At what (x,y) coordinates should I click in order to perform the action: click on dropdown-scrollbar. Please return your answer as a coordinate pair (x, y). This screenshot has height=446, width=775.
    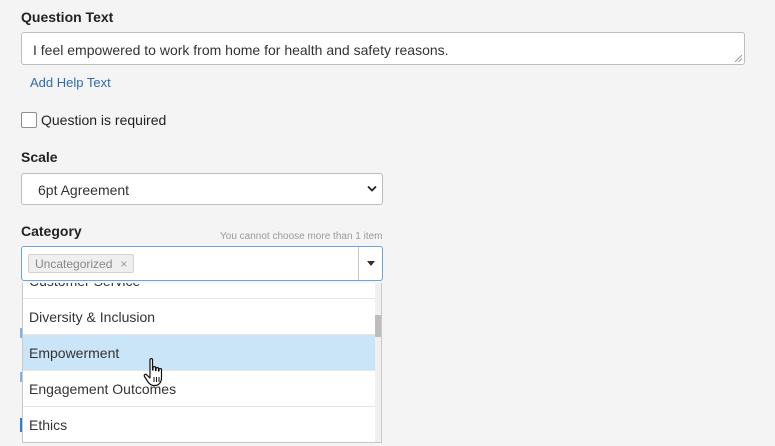
    Looking at the image, I should click on (378, 362).